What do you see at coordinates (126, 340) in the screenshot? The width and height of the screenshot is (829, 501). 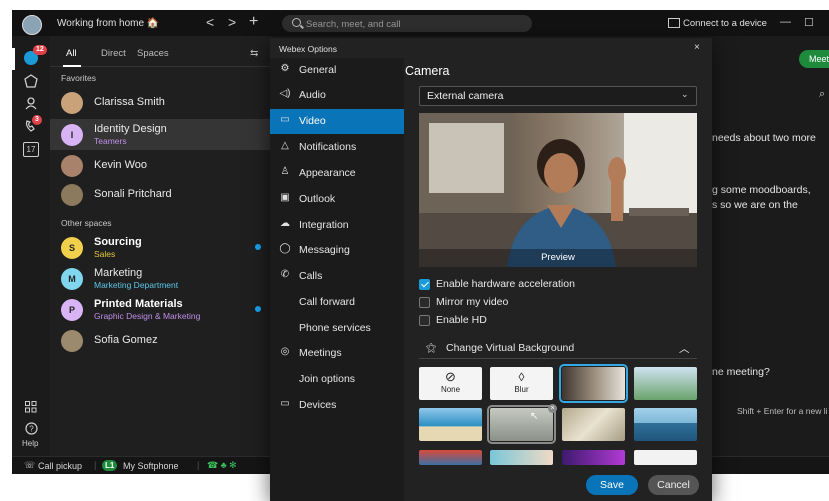 I see `list-item-name: Sofia Gomez` at bounding box center [126, 340].